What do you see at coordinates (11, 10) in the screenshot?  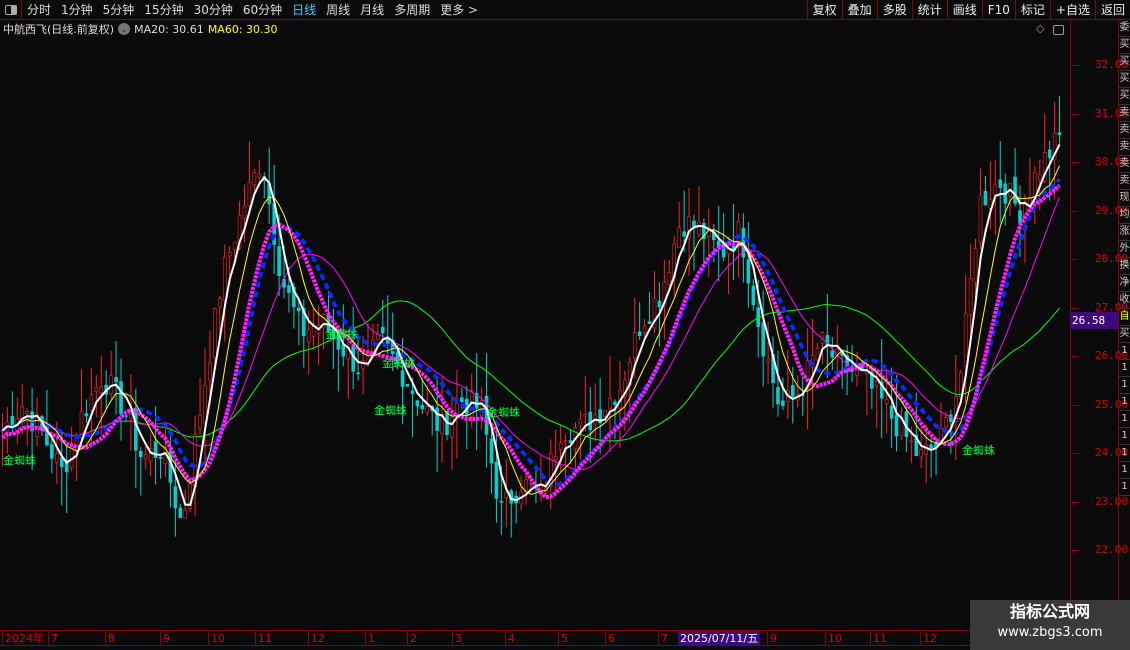 I see `layout-toggle-button` at bounding box center [11, 10].